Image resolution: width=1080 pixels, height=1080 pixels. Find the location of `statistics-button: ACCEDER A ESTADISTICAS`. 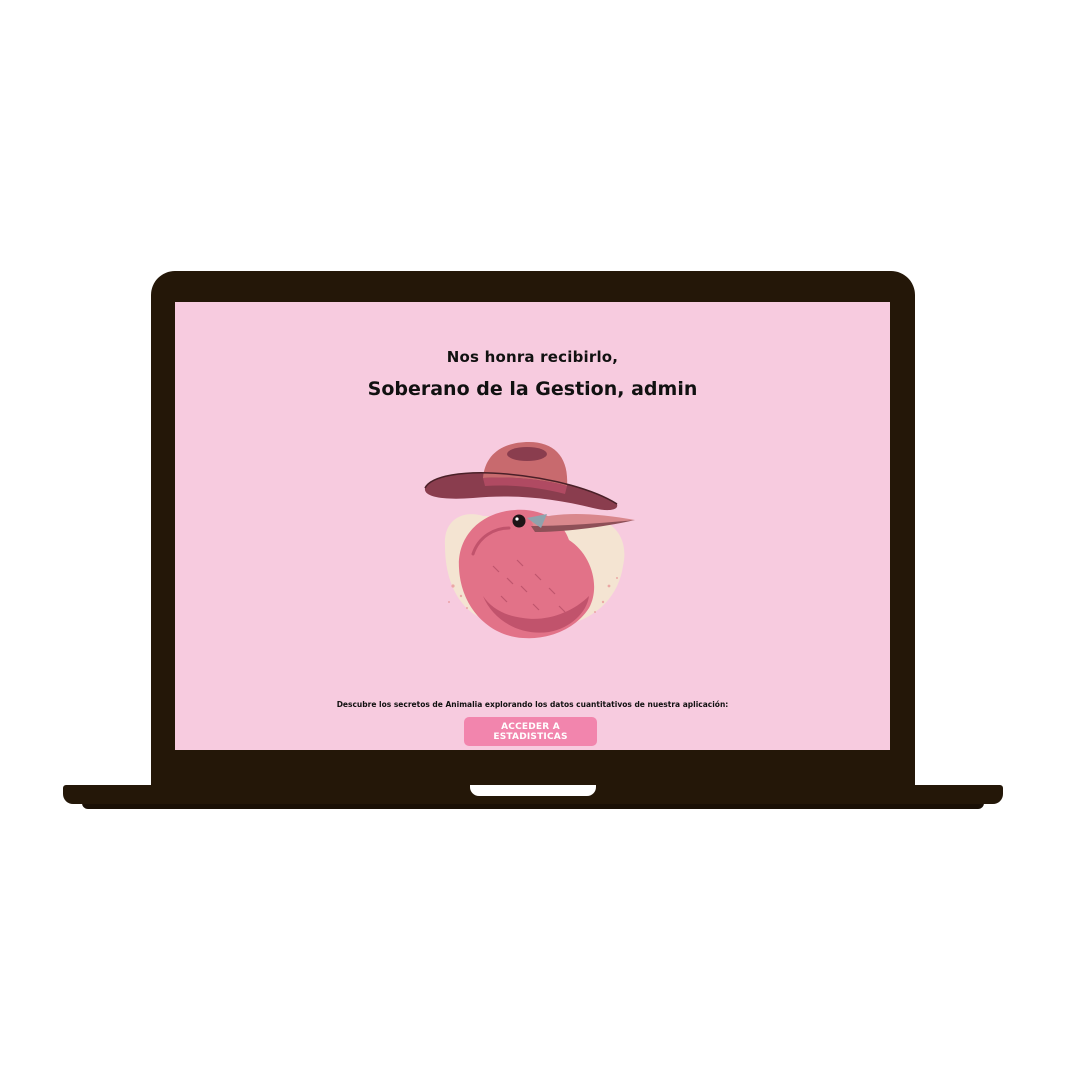

statistics-button: ACCEDER A ESTADISTICAS is located at coordinates (530, 731).